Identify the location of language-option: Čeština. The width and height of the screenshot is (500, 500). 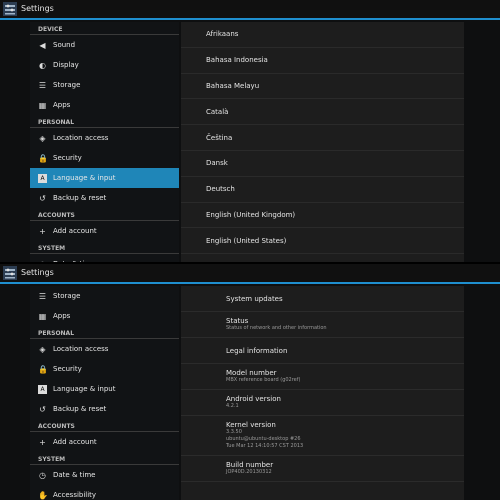
(322, 138).